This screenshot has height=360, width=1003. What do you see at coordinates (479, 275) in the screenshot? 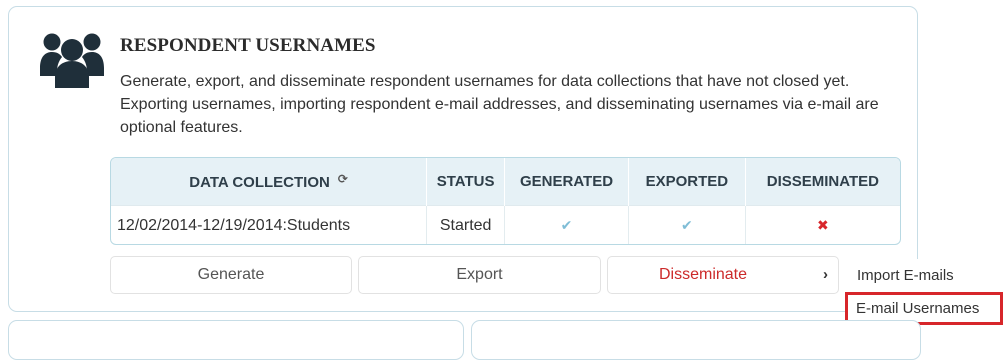
I see `export-button: Export` at bounding box center [479, 275].